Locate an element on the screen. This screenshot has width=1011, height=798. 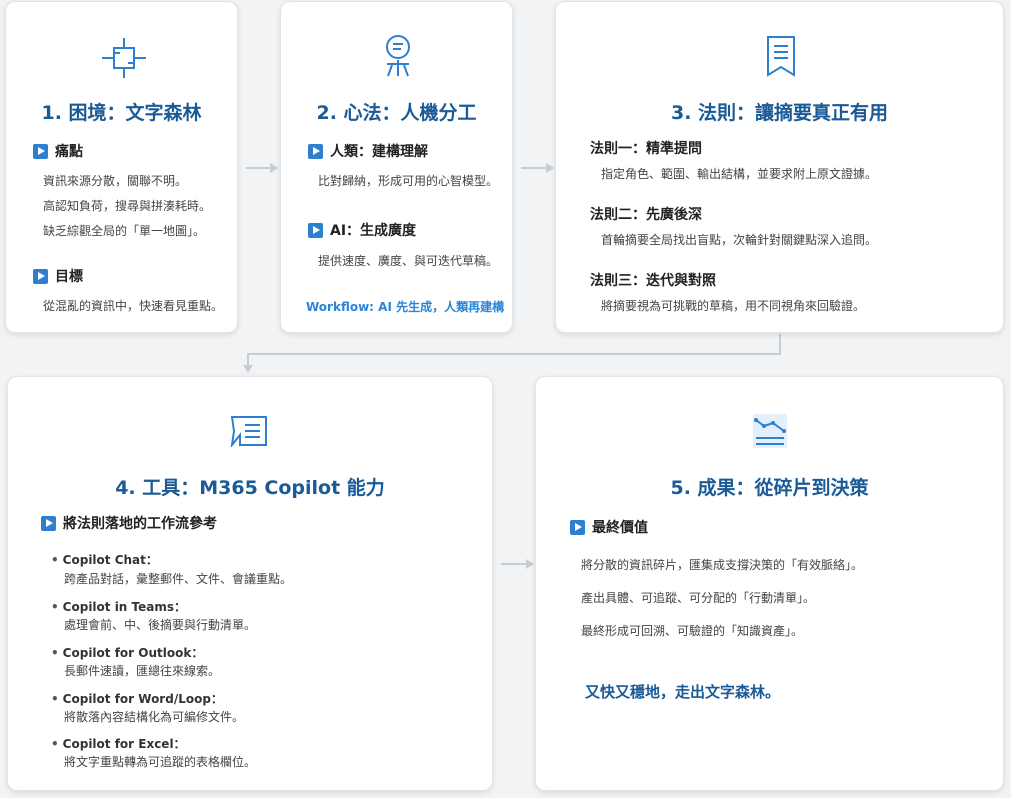
section-head-label: AI：生成廣度 is located at coordinates (373, 231).